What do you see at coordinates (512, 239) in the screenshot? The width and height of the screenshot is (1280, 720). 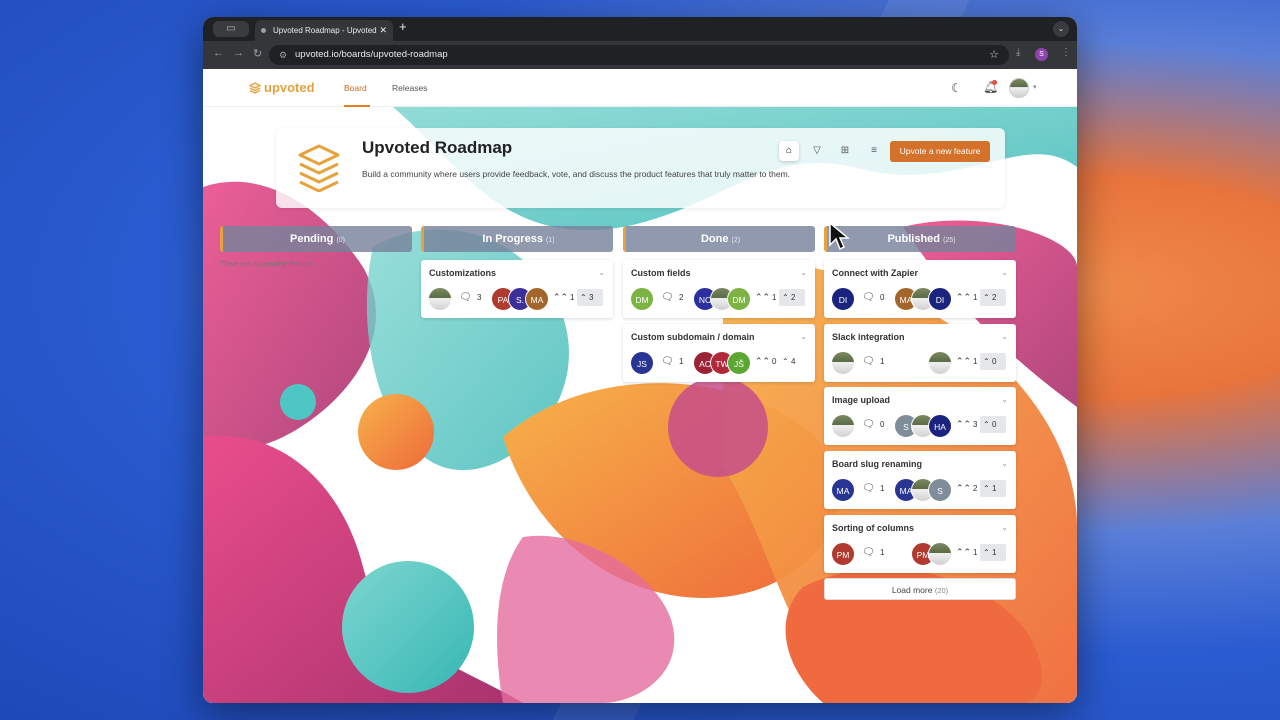 I see `column-title: In Progress` at bounding box center [512, 239].